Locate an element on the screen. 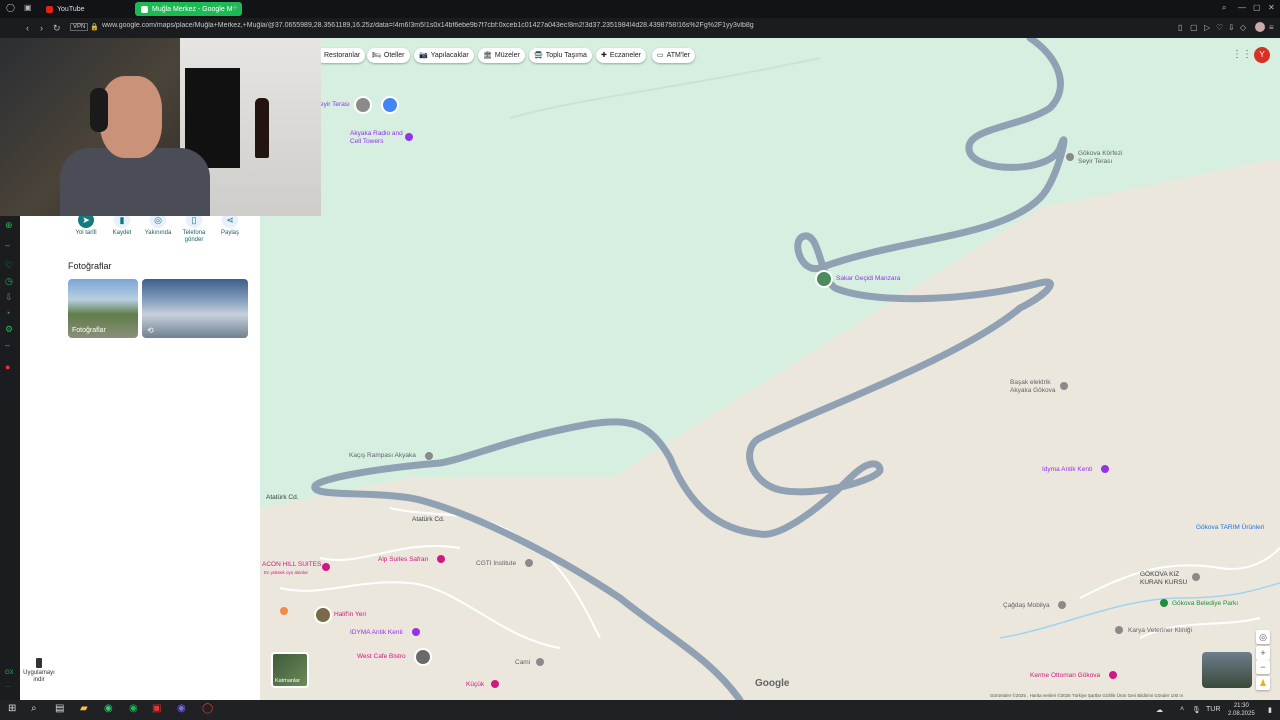  close-icon: ✕ is located at coordinates (1271, 7).